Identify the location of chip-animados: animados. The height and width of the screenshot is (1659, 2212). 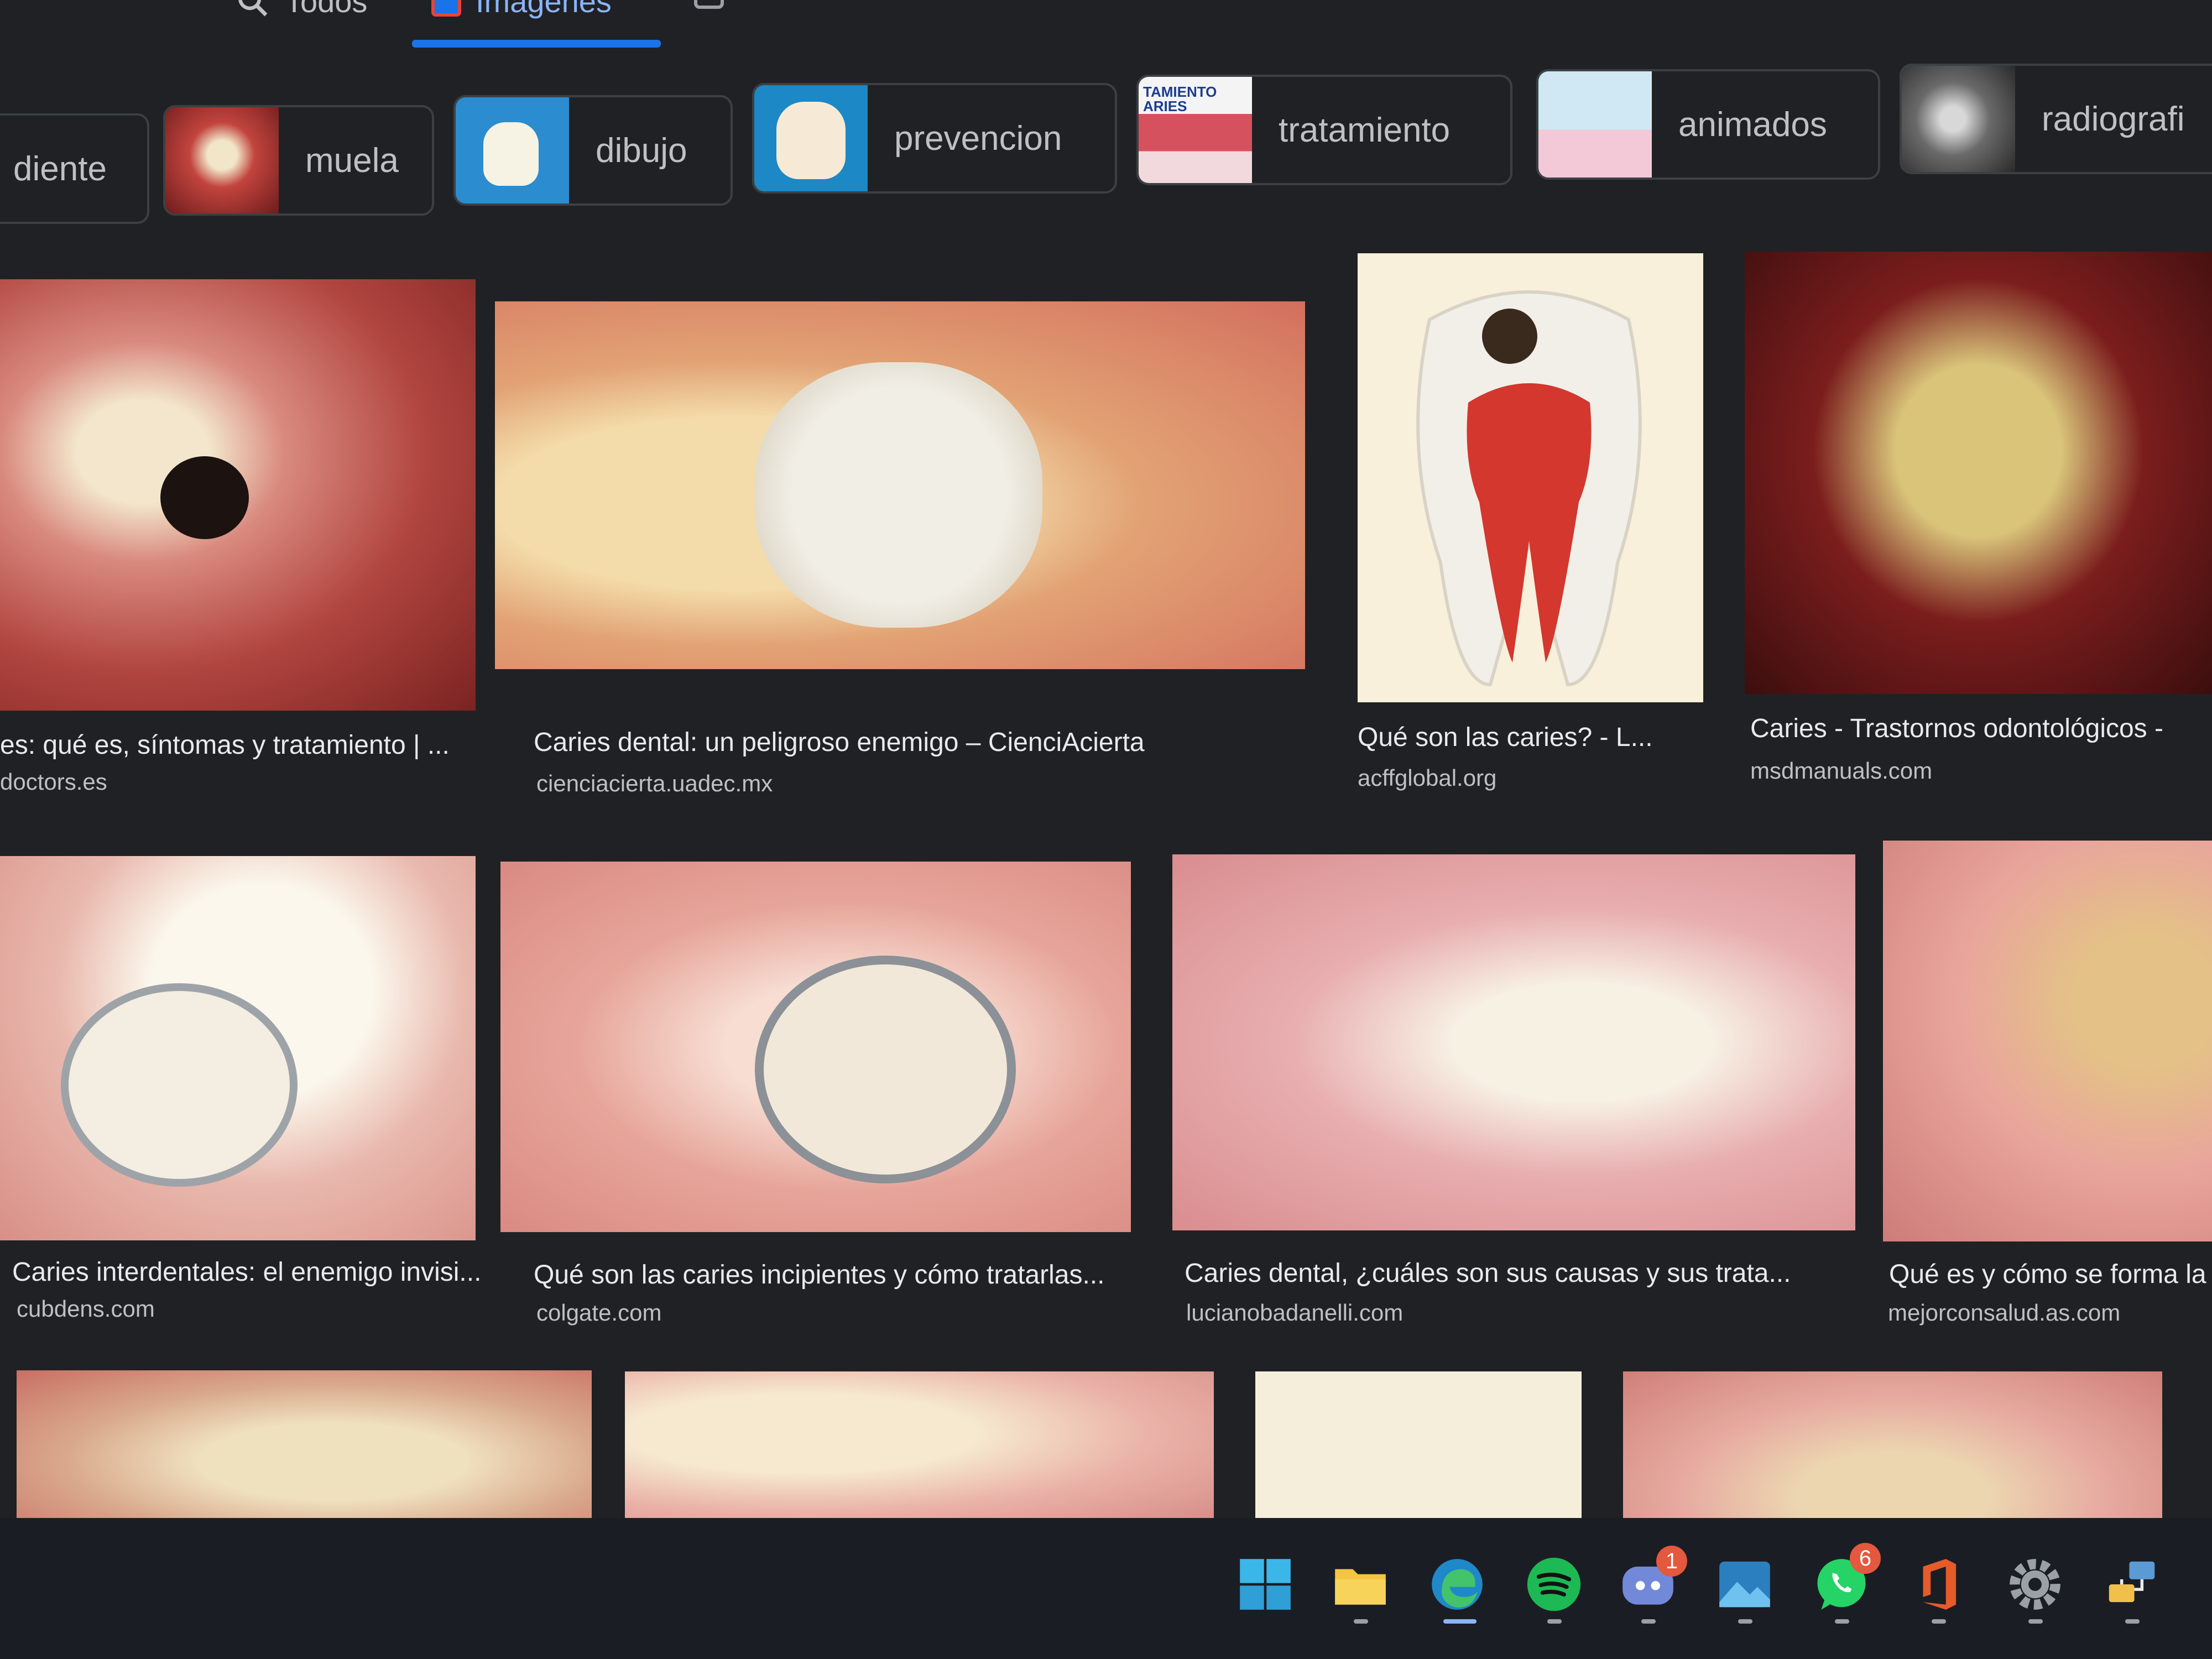
(1708, 125).